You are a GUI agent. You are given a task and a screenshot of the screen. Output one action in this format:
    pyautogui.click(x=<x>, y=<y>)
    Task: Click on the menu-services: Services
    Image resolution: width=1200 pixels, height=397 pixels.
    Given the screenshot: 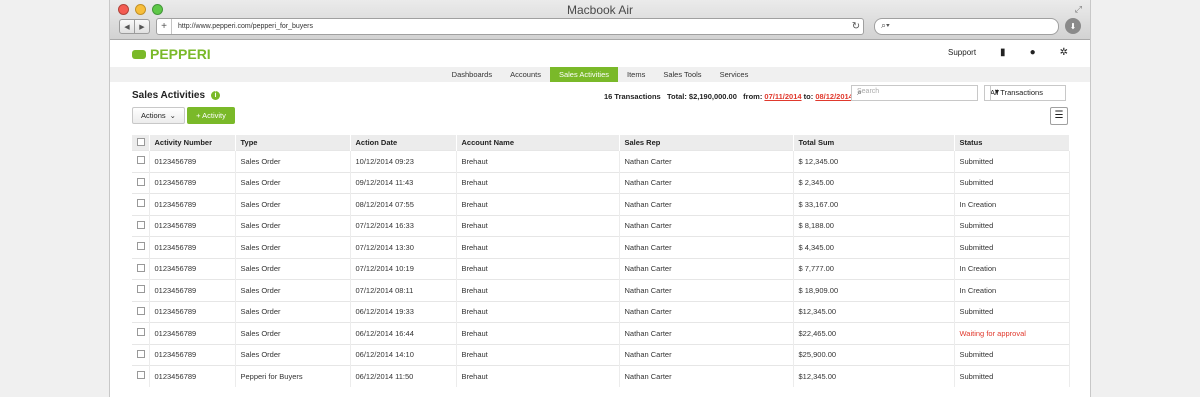 What is the action you would take?
    pyautogui.click(x=734, y=74)
    